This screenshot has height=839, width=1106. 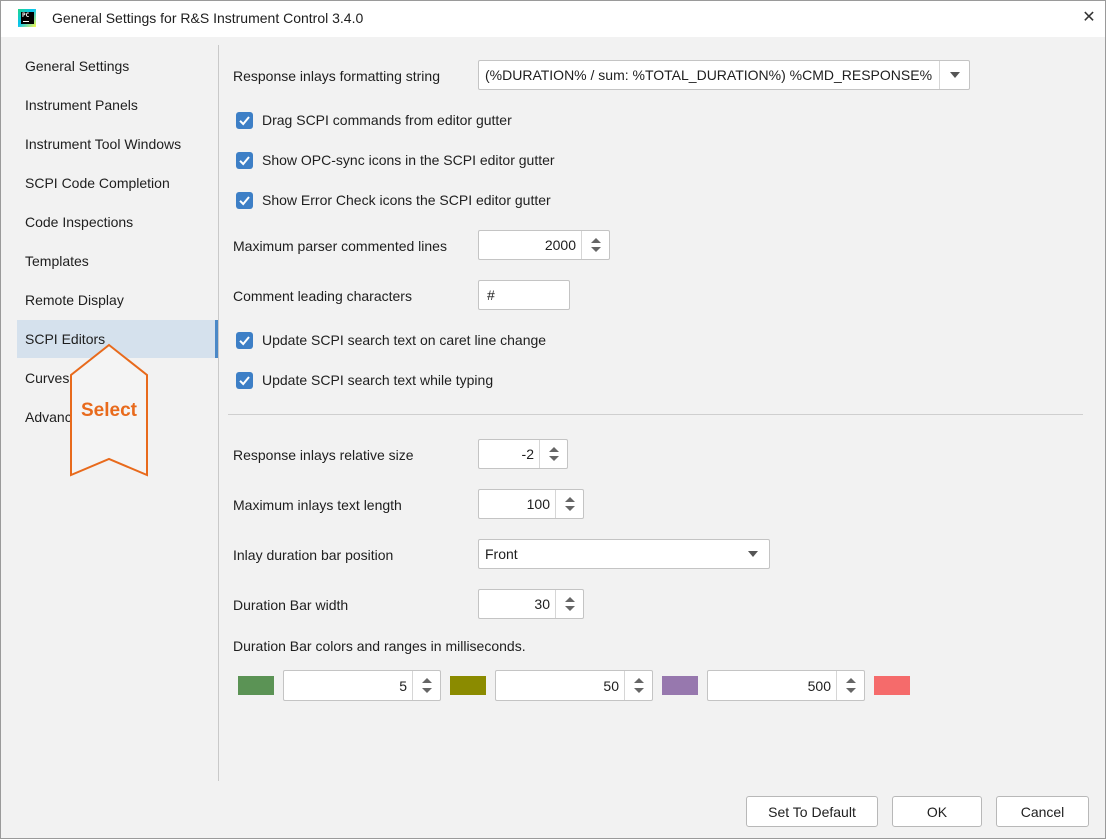 I want to click on cancel-button: Cancel, so click(x=1042, y=811).